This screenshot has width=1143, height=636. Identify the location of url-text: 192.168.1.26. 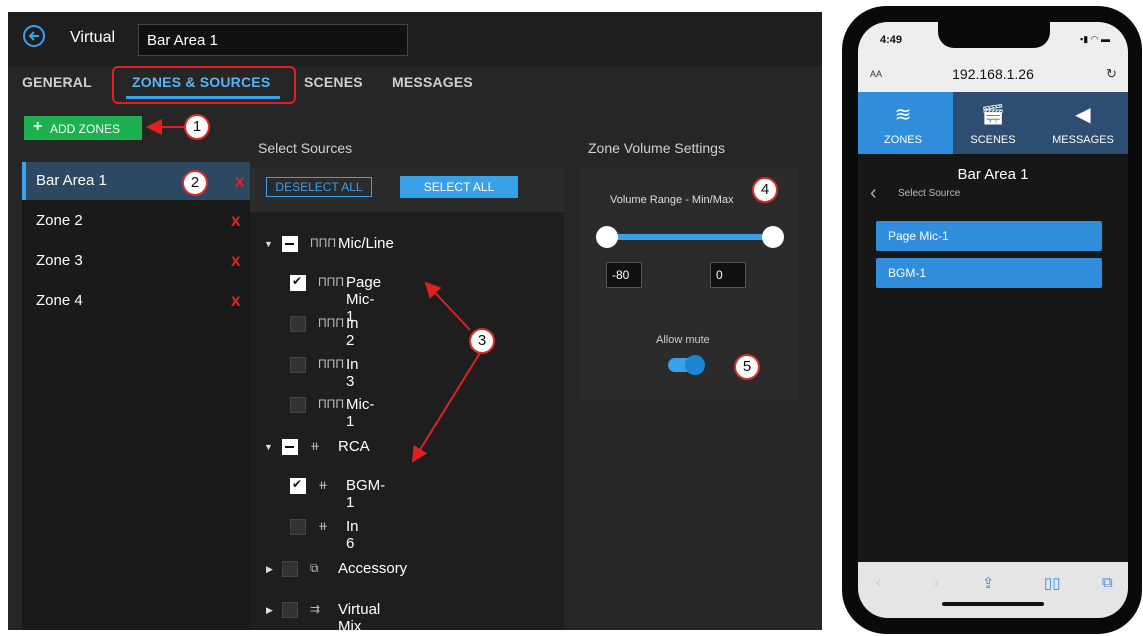
(993, 74).